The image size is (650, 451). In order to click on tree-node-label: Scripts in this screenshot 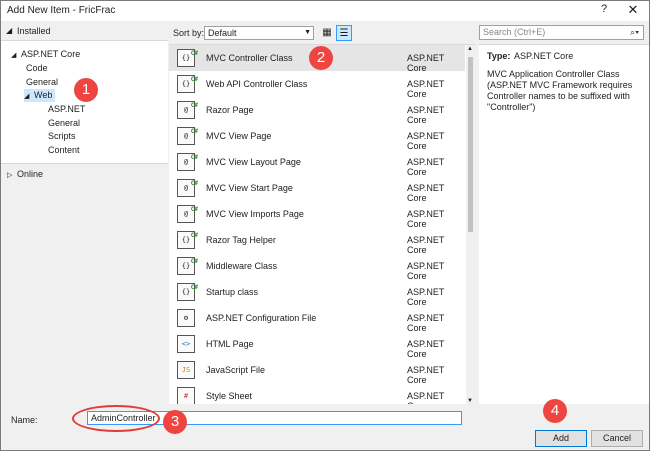, I will do `click(62, 136)`.